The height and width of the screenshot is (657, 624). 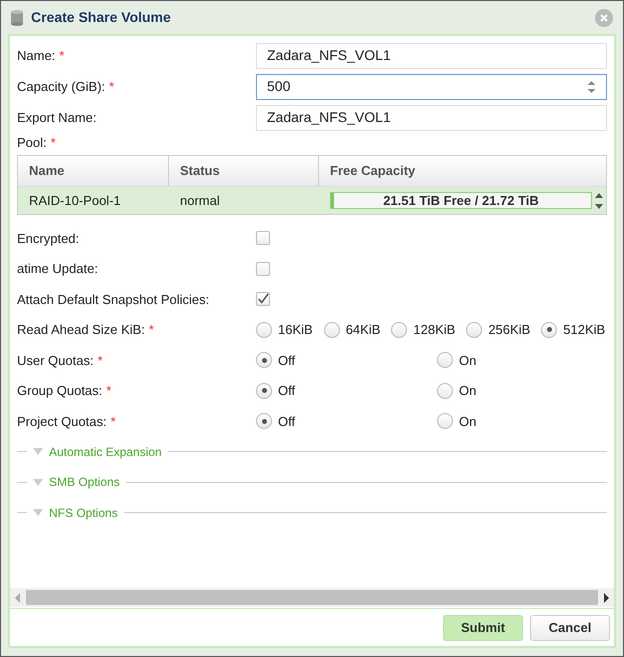 What do you see at coordinates (200, 201) in the screenshot?
I see `table-cell-text: normal` at bounding box center [200, 201].